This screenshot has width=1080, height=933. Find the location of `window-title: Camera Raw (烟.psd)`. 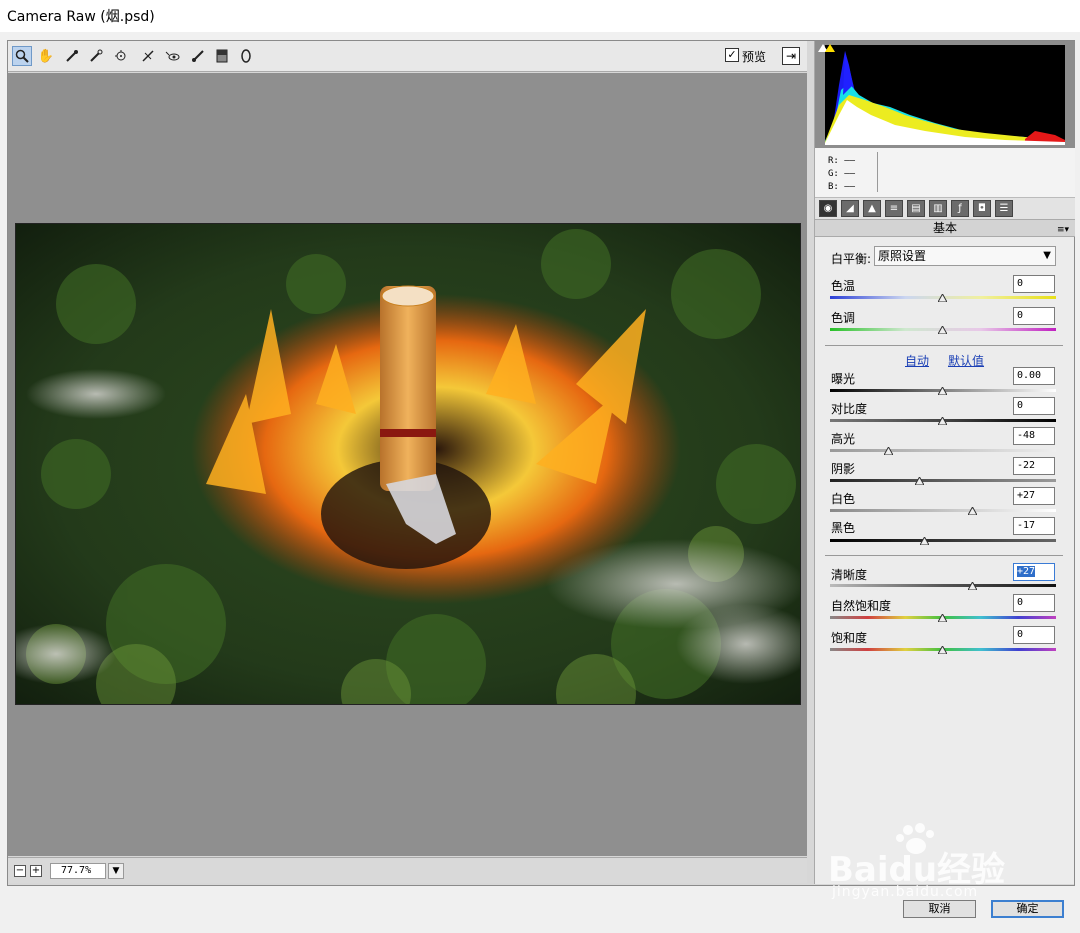

window-title: Camera Raw (烟.psd) is located at coordinates (81, 17).